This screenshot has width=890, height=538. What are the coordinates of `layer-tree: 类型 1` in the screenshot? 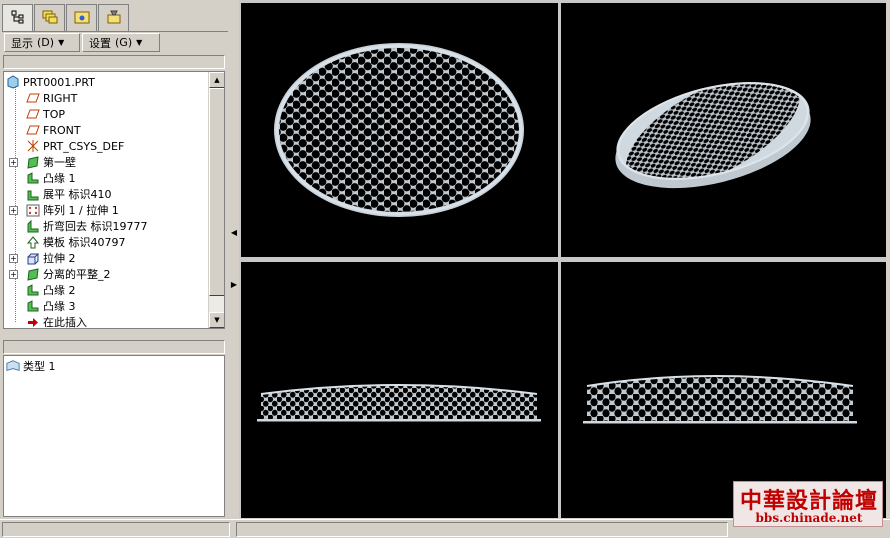 It's located at (114, 436).